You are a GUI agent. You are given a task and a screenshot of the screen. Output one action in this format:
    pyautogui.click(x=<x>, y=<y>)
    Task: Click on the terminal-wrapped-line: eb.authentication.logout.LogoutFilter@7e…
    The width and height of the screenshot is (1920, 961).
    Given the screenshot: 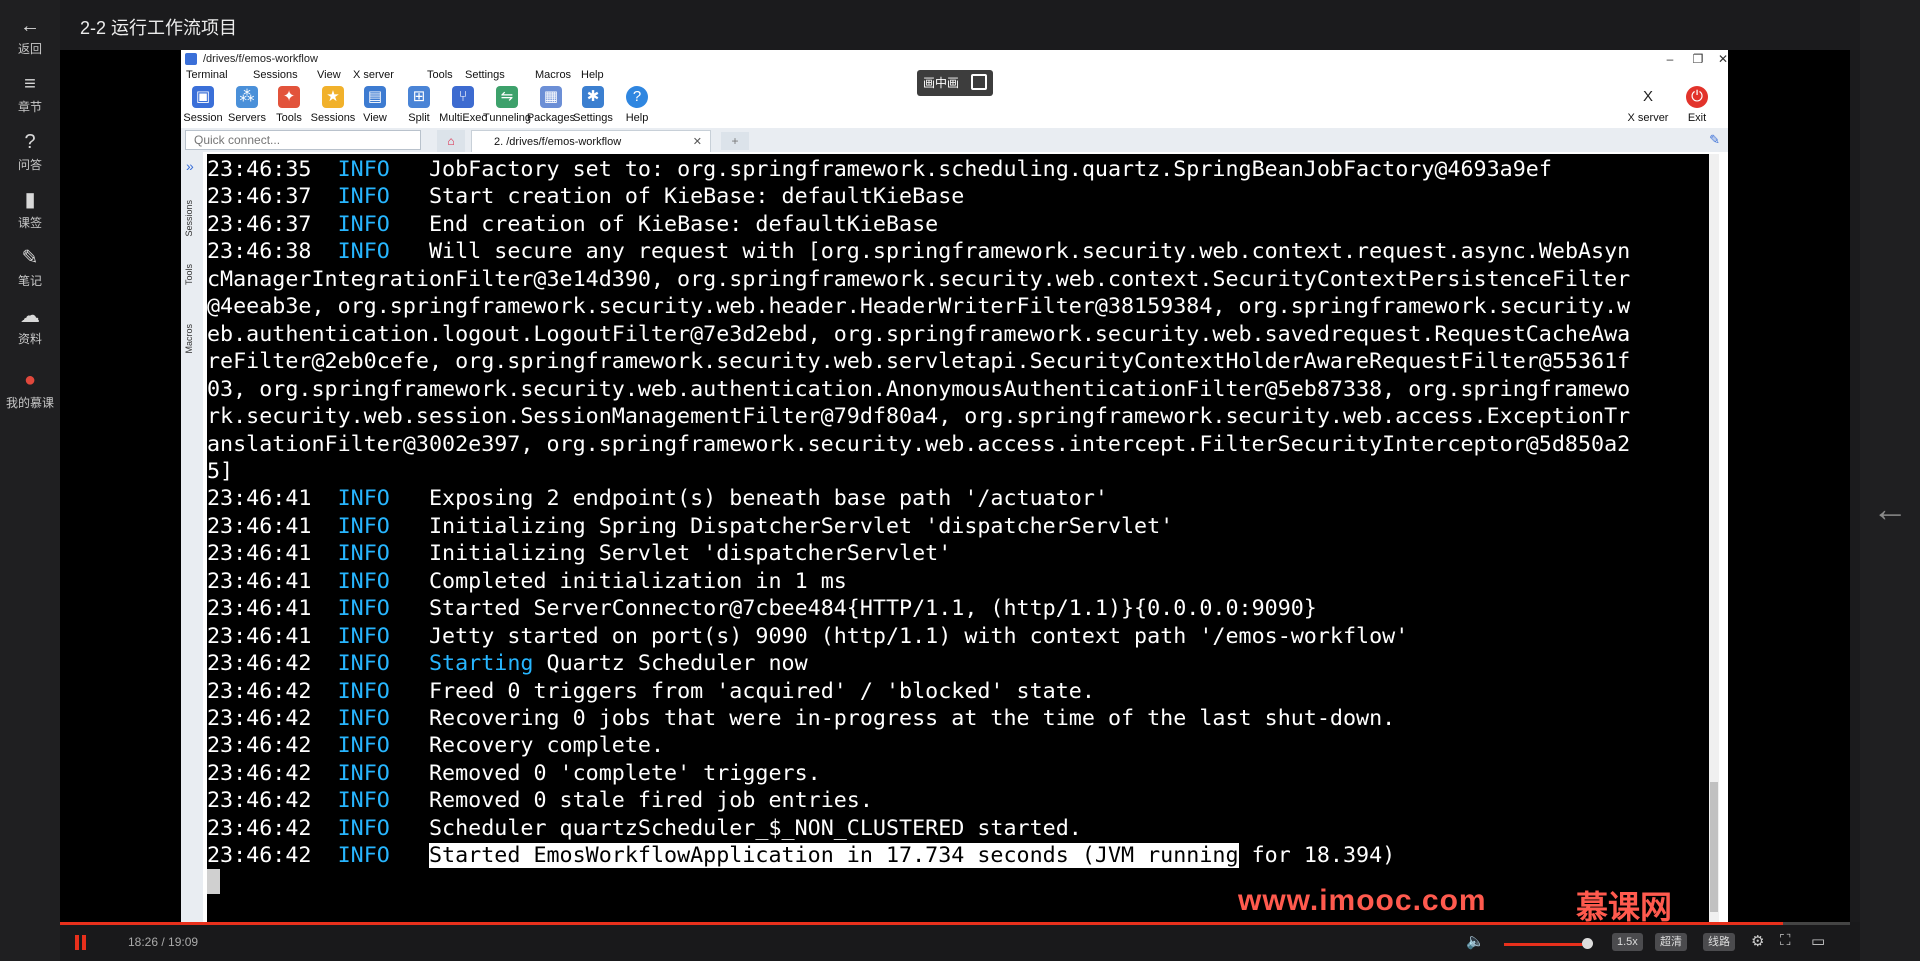 What is the action you would take?
    pyautogui.click(x=919, y=334)
    